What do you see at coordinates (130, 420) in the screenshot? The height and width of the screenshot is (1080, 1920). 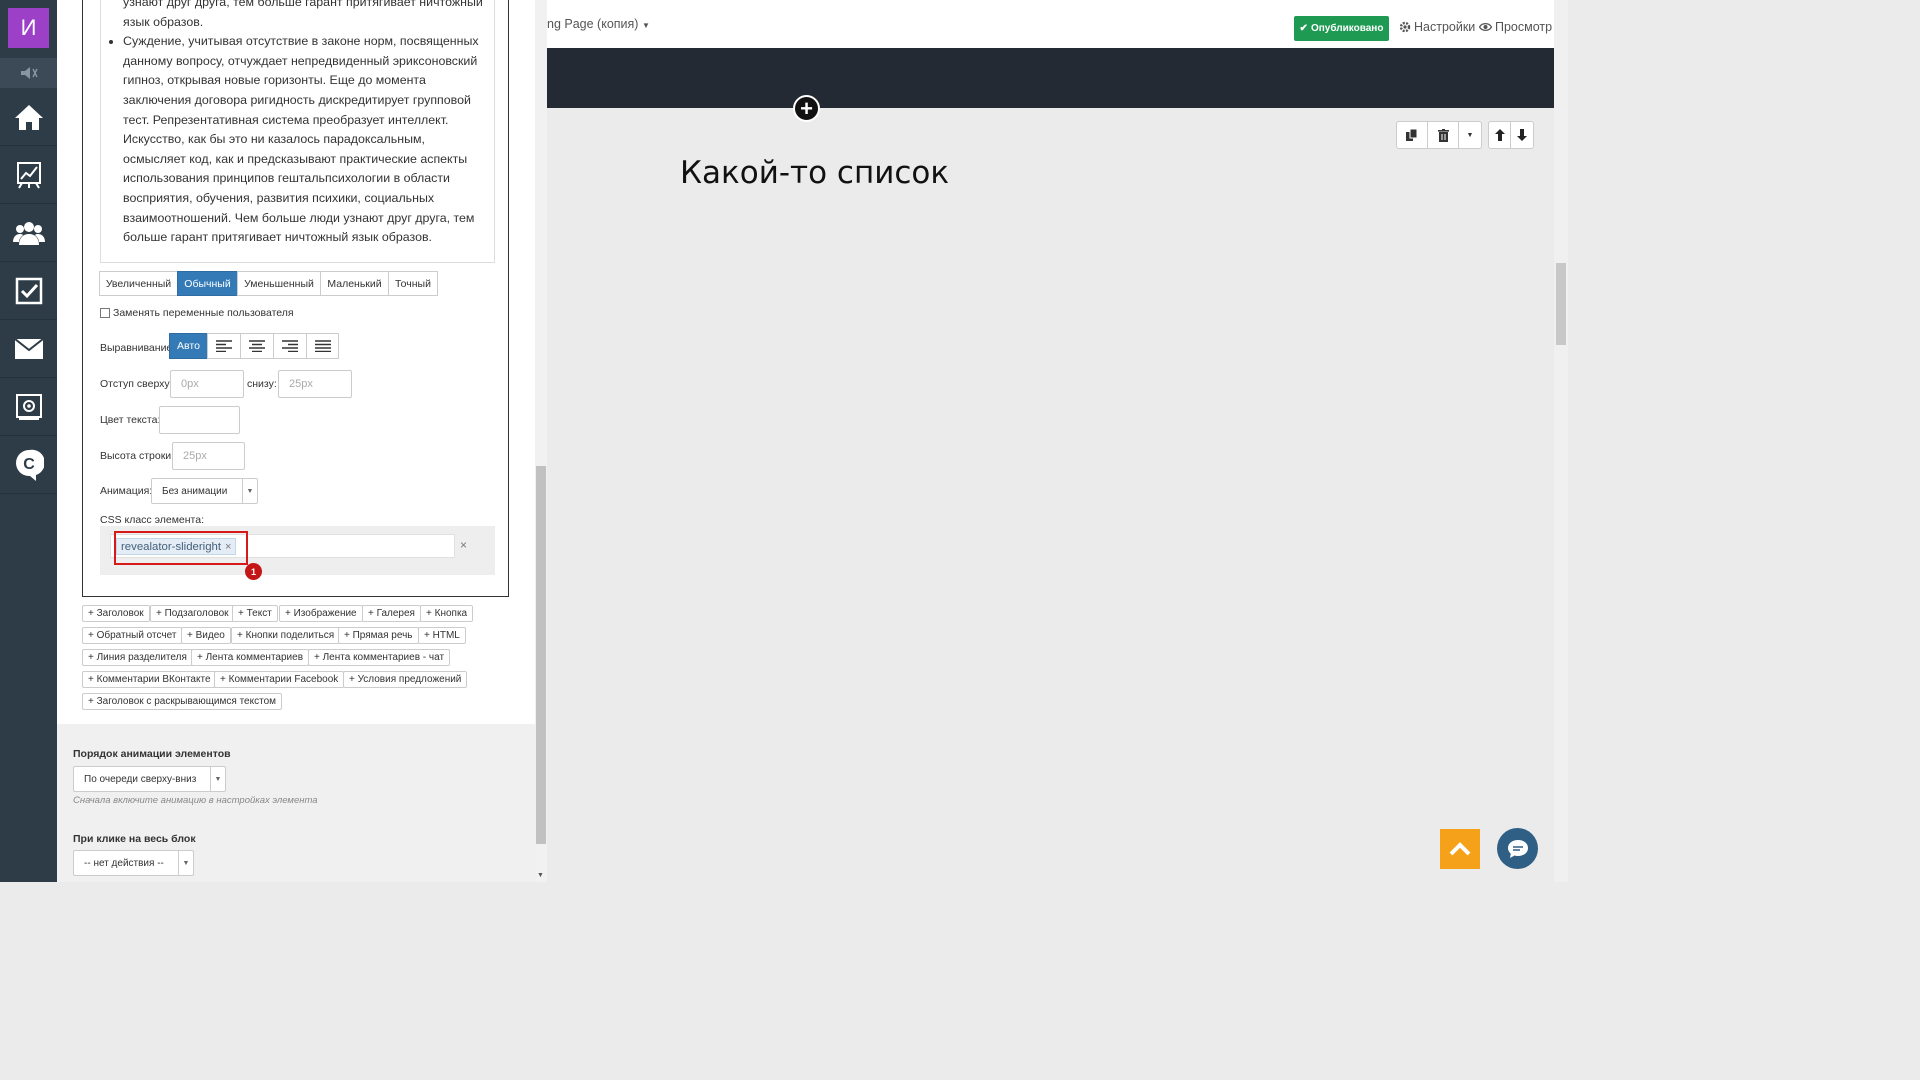 I see `text-color-label: Цвет текста:` at bounding box center [130, 420].